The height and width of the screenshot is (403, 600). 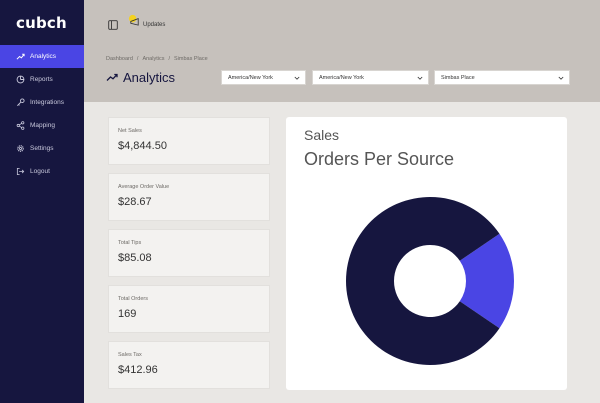 I want to click on metric-label: Net Sales, so click(x=130, y=131).